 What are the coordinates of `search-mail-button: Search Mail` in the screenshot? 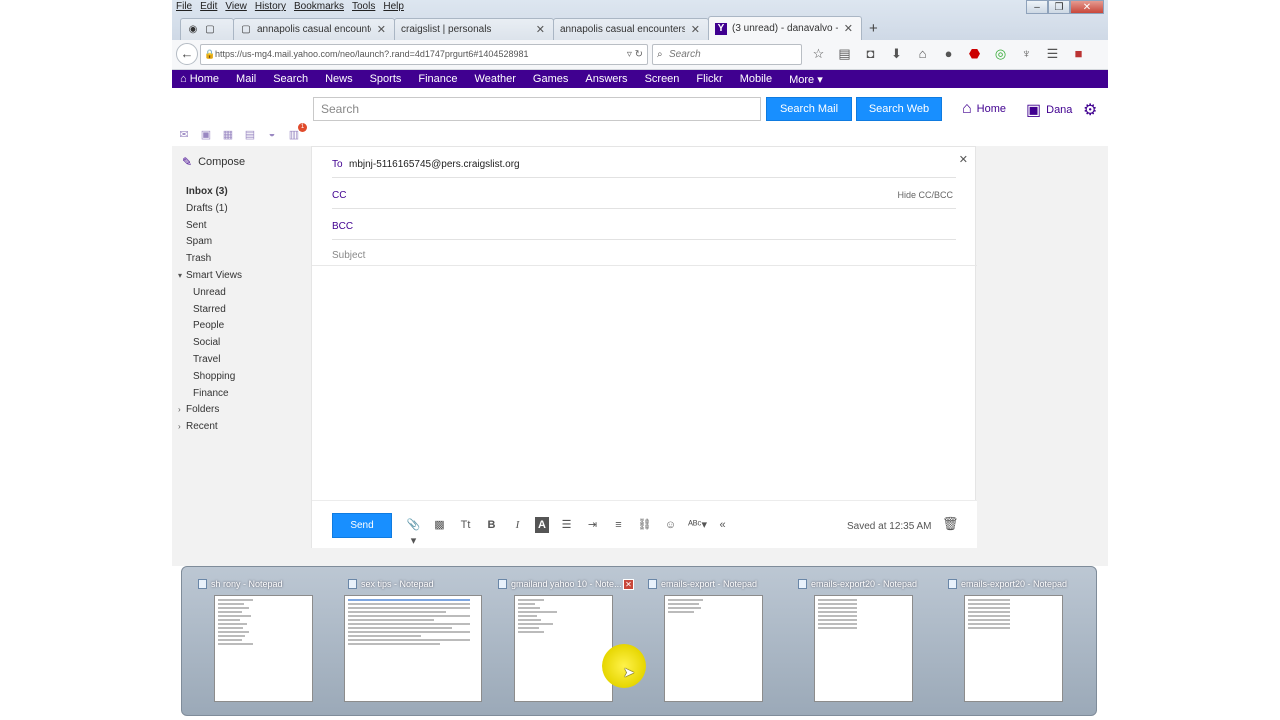 It's located at (809, 109).